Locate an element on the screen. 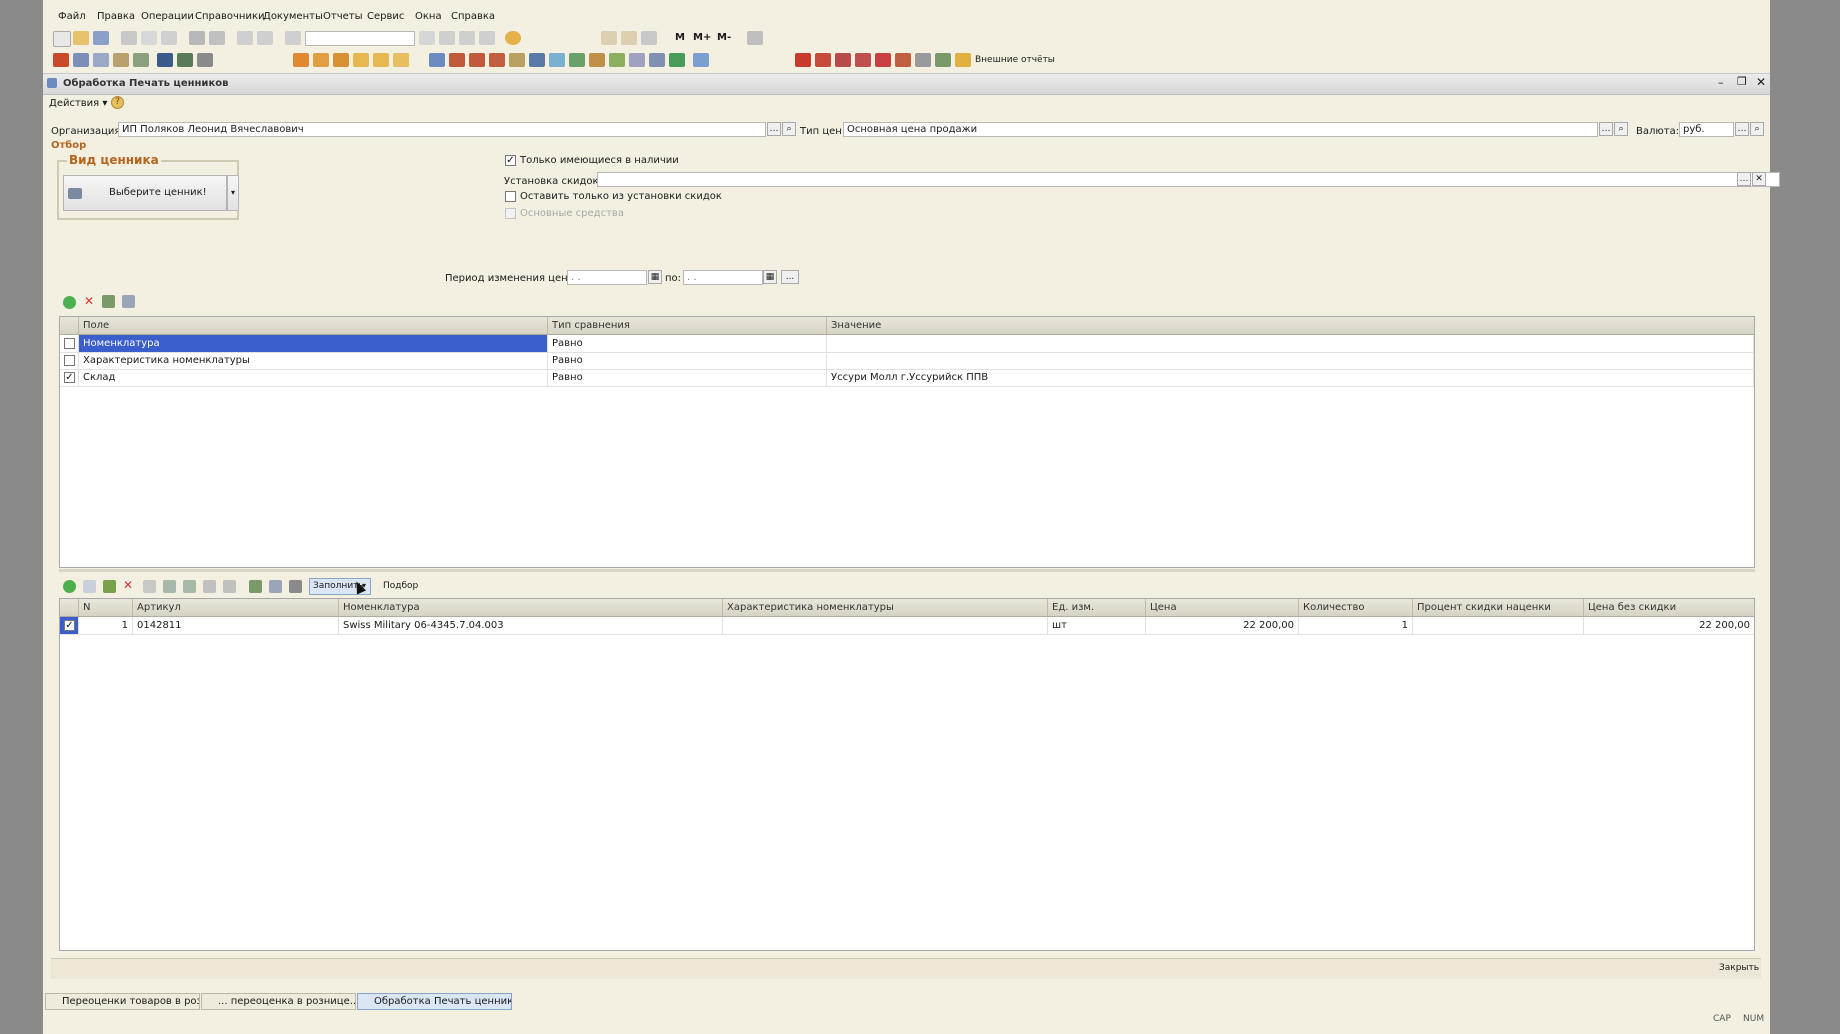  price-icon is located at coordinates (577, 60).